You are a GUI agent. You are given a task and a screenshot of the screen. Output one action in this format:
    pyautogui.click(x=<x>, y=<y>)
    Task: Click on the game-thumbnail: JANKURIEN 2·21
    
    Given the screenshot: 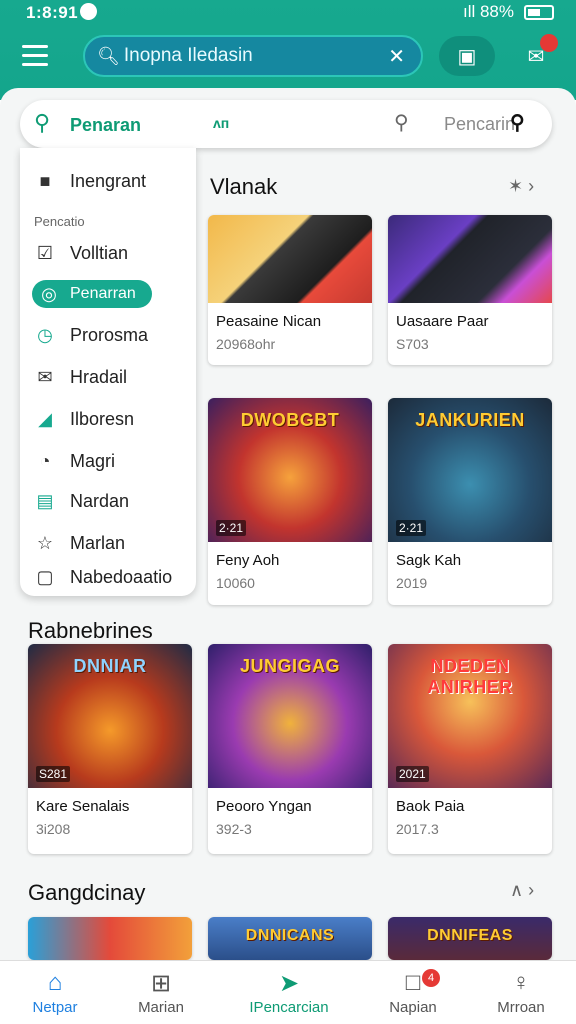 What is the action you would take?
    pyautogui.click(x=470, y=470)
    